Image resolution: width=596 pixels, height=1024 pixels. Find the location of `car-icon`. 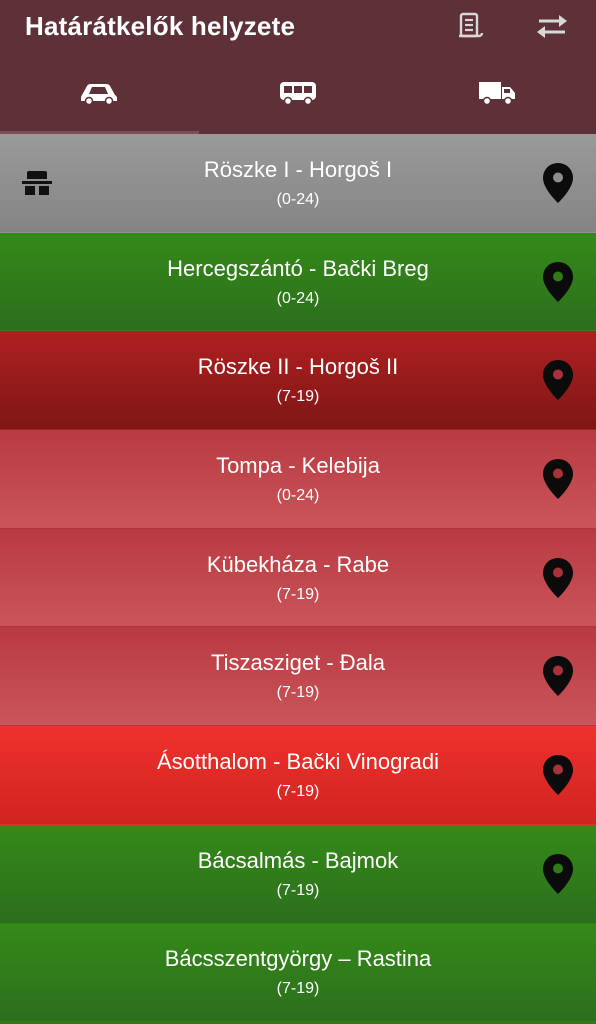

car-icon is located at coordinates (99, 94).